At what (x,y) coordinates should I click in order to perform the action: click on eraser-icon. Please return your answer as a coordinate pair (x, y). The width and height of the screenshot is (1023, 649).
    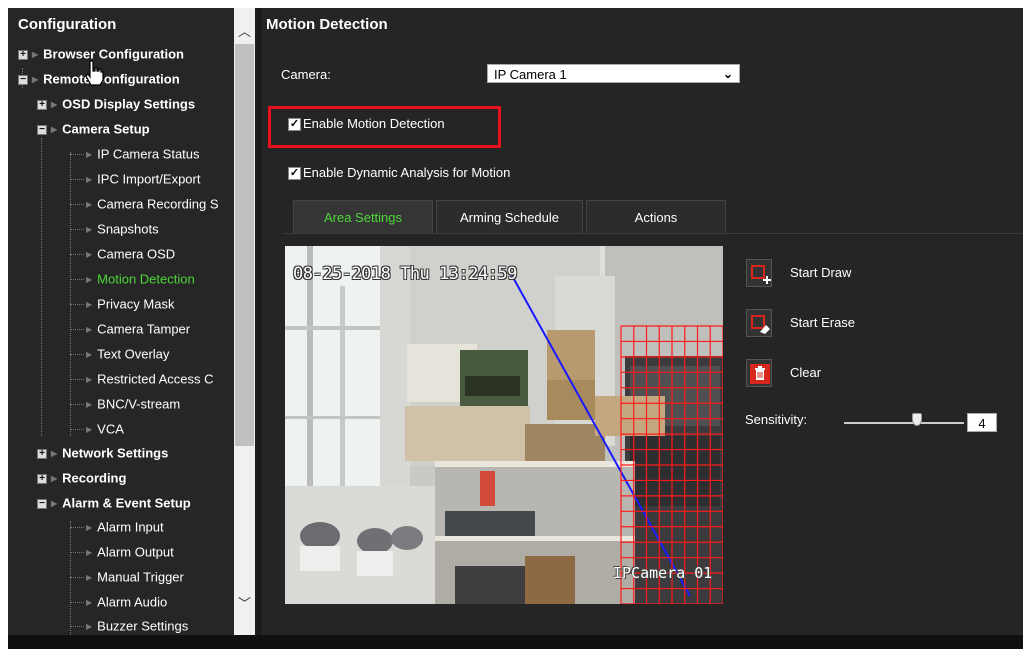
    Looking at the image, I should click on (759, 323).